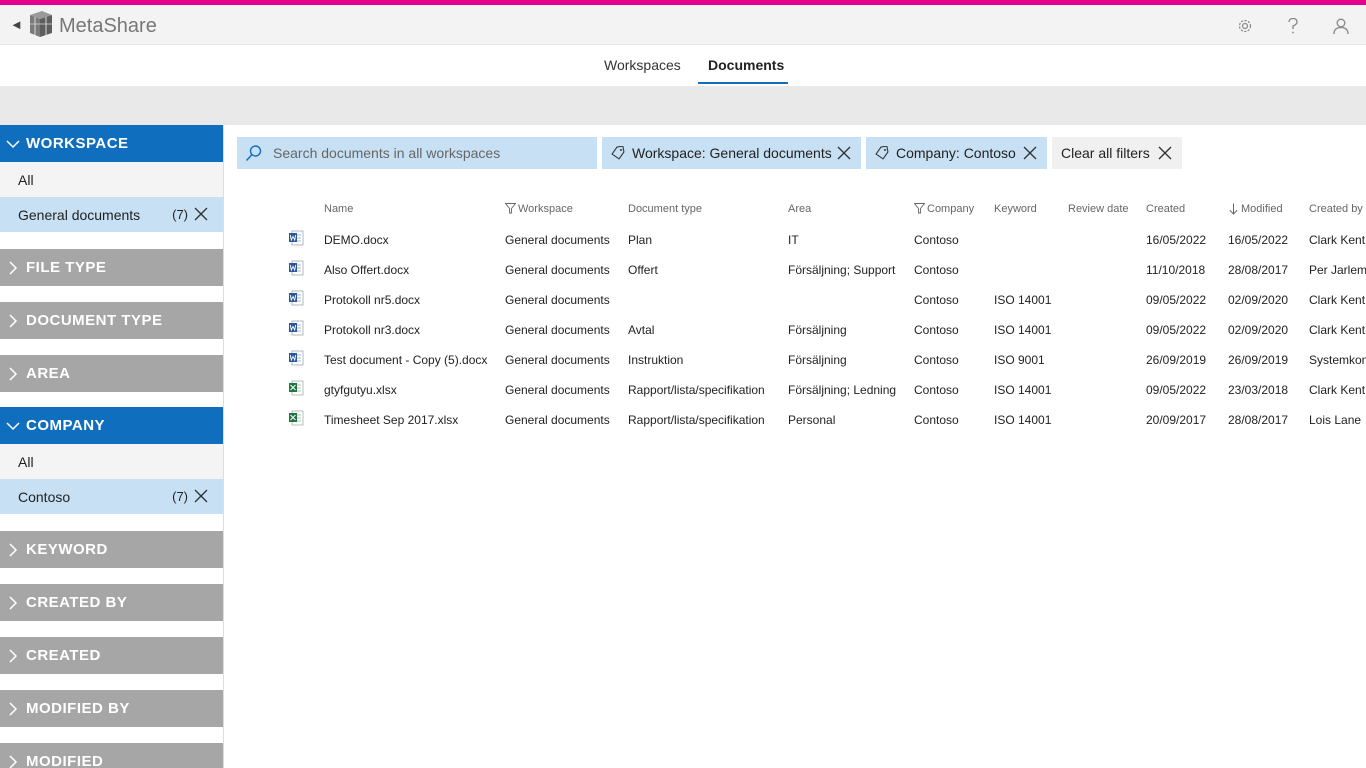 This screenshot has height=768, width=1366. What do you see at coordinates (77, 602) in the screenshot?
I see `facet-label: CREATED BY` at bounding box center [77, 602].